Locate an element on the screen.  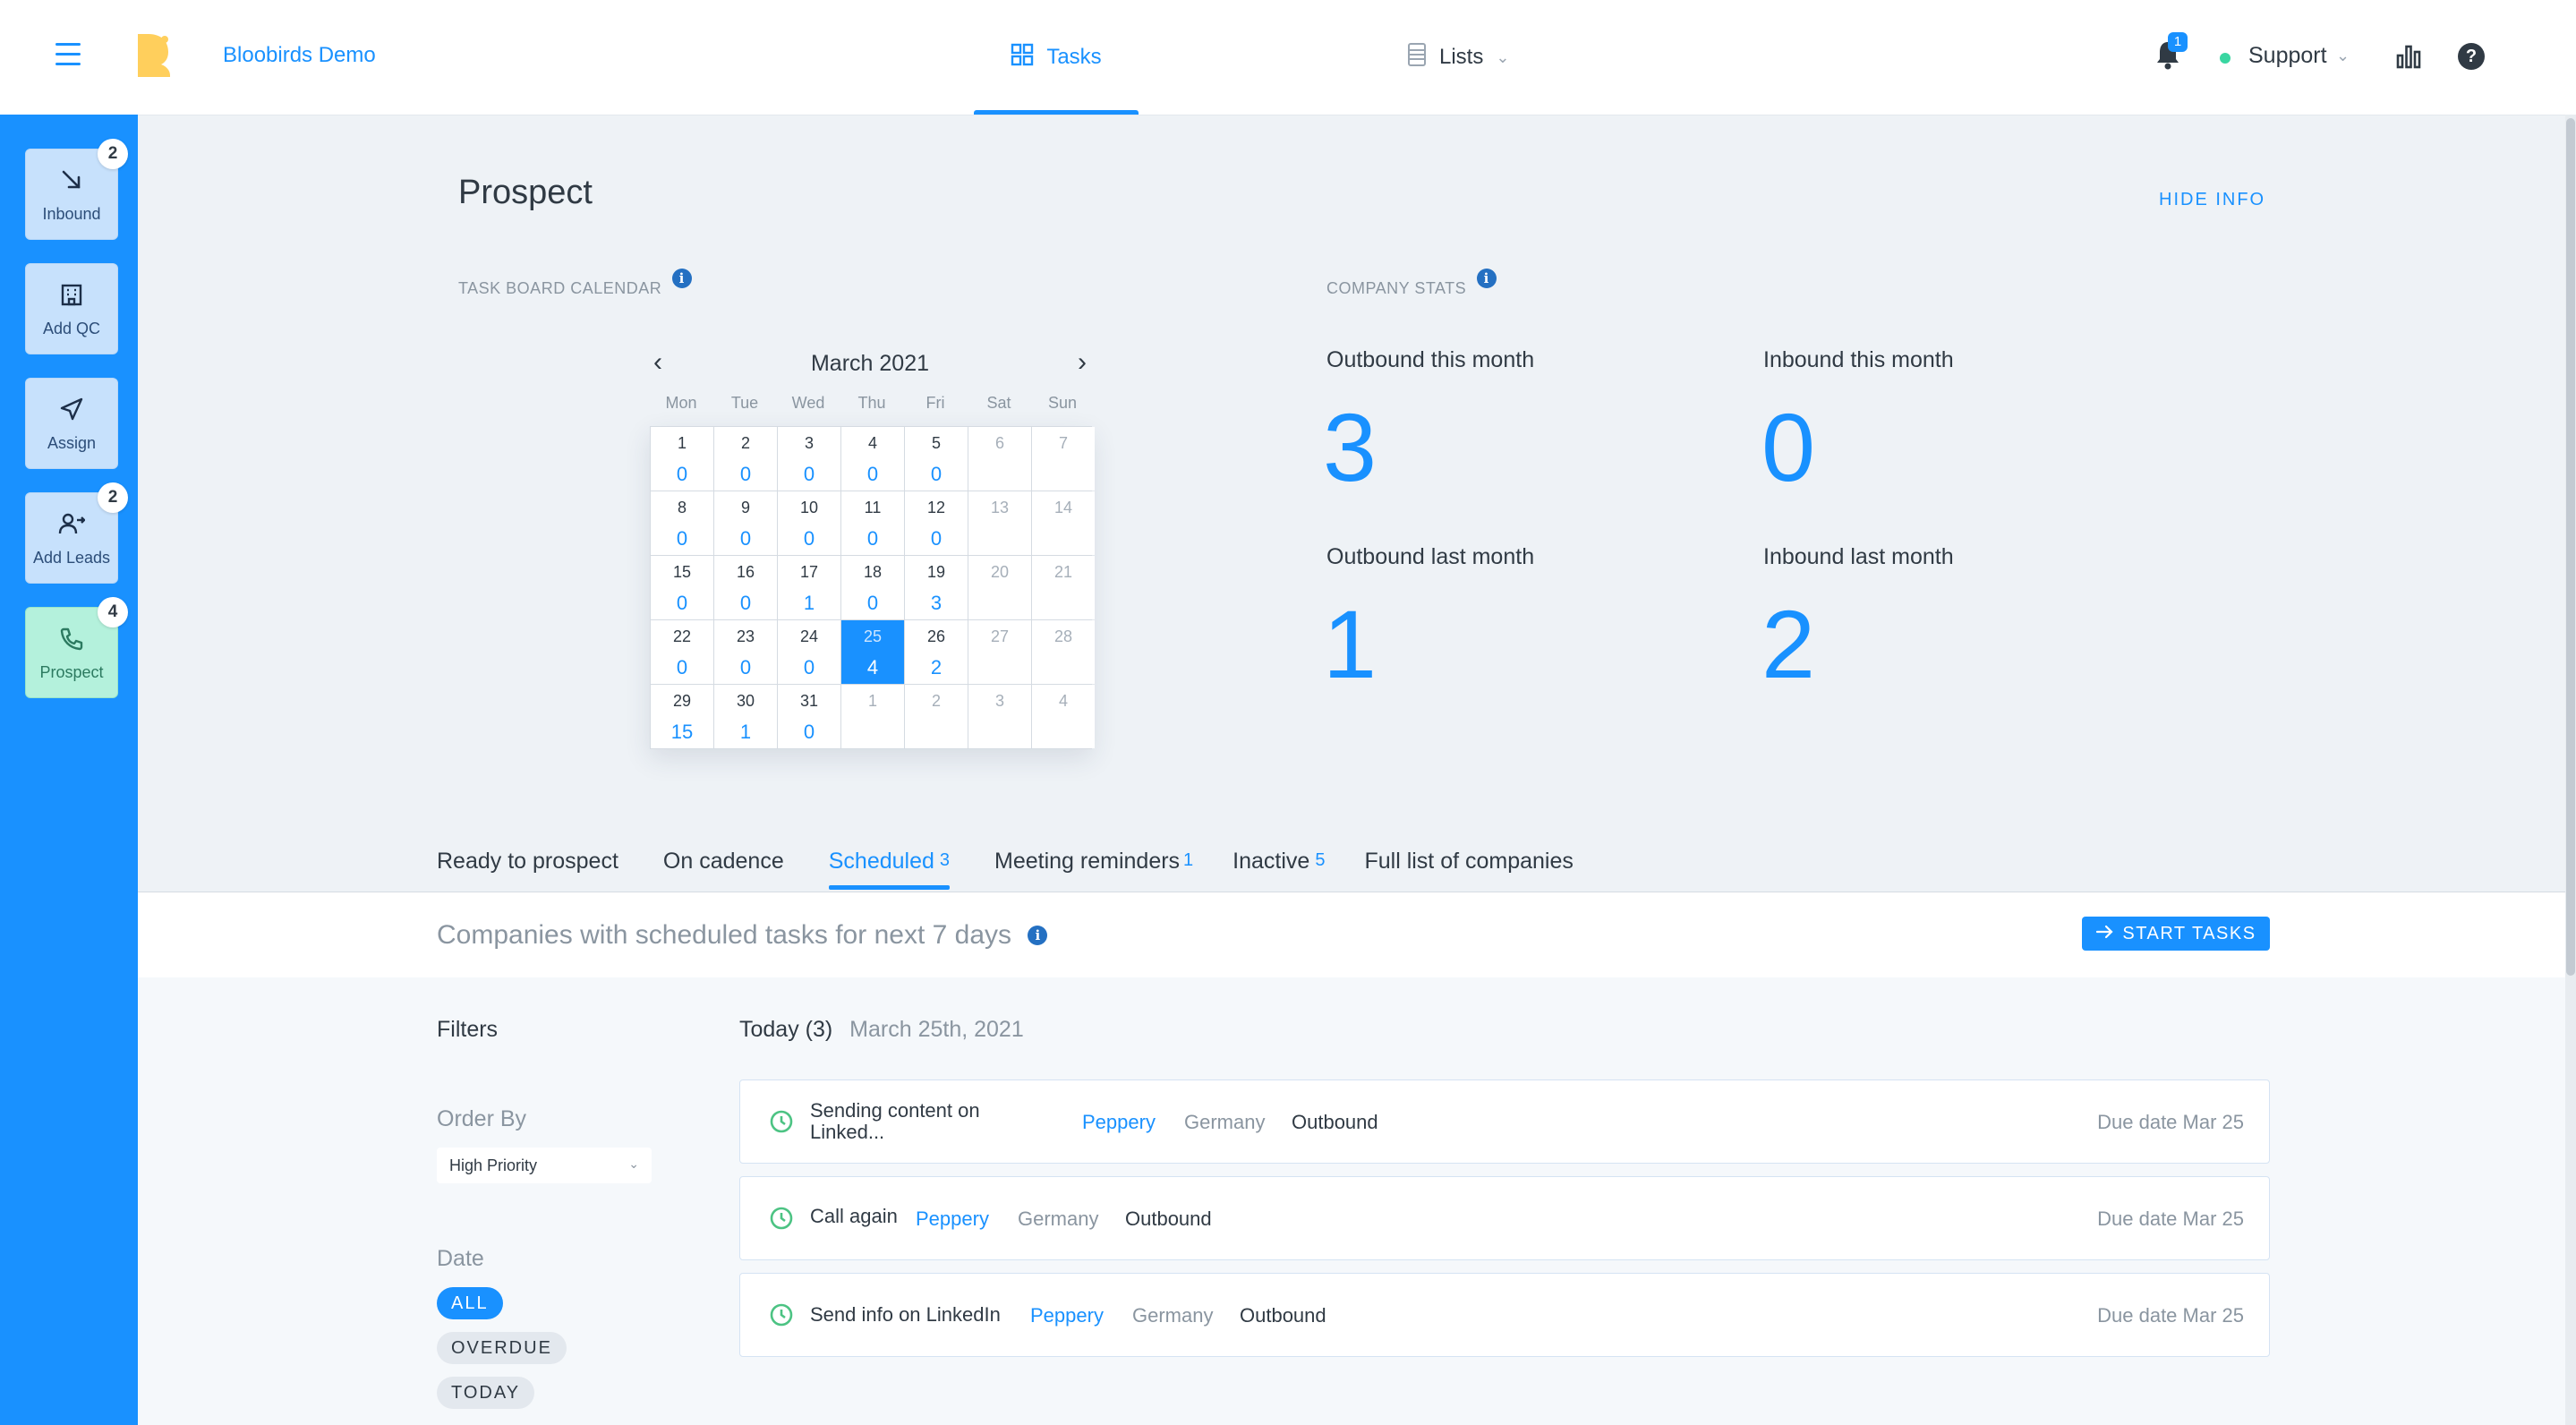
calendar-day-number: 2 is located at coordinates (936, 701).